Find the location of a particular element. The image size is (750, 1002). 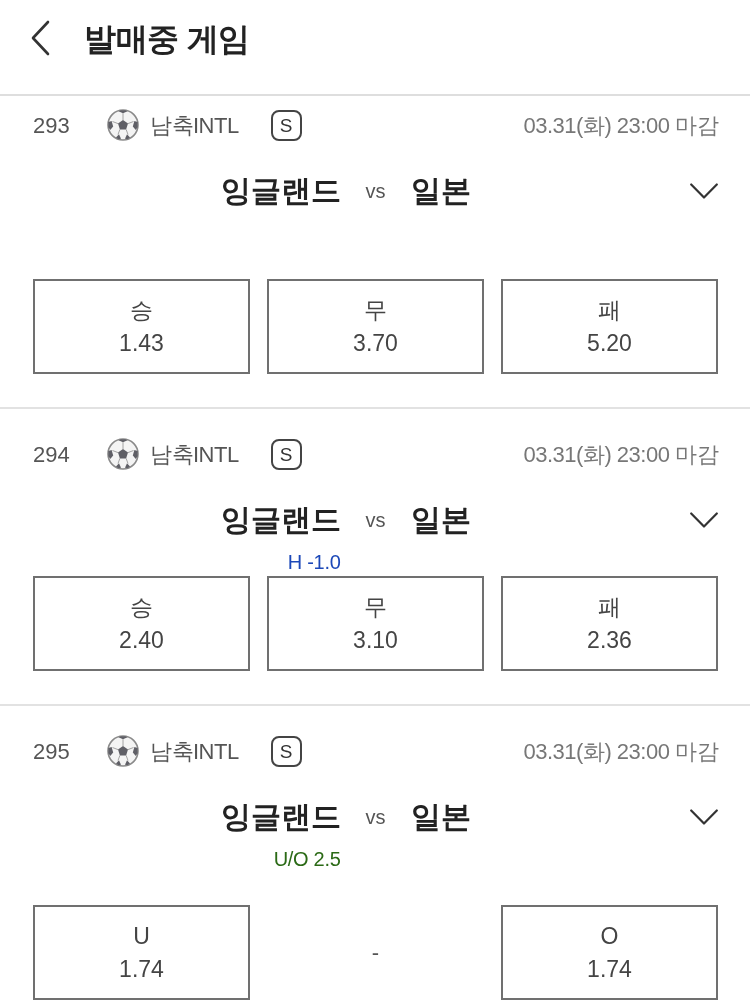

odds-button: 무 3.10 is located at coordinates (375, 623).